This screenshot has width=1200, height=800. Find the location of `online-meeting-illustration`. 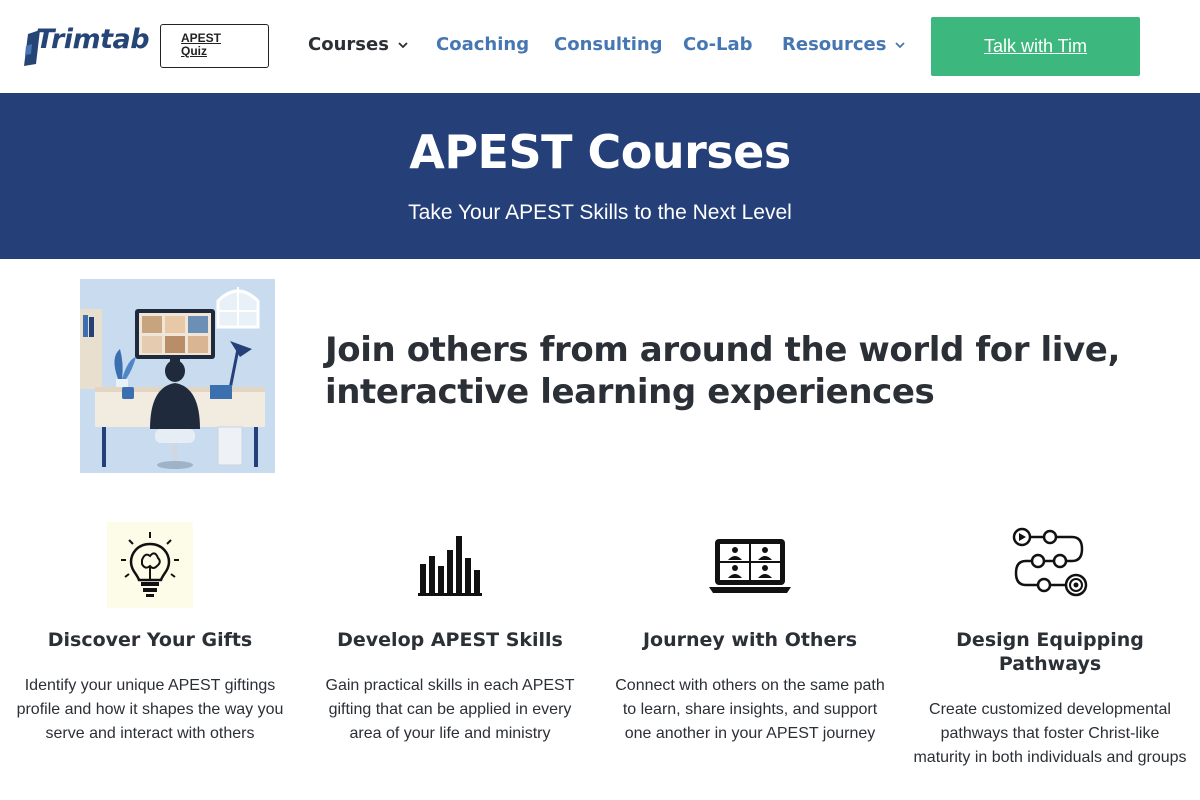

online-meeting-illustration is located at coordinates (177, 376).